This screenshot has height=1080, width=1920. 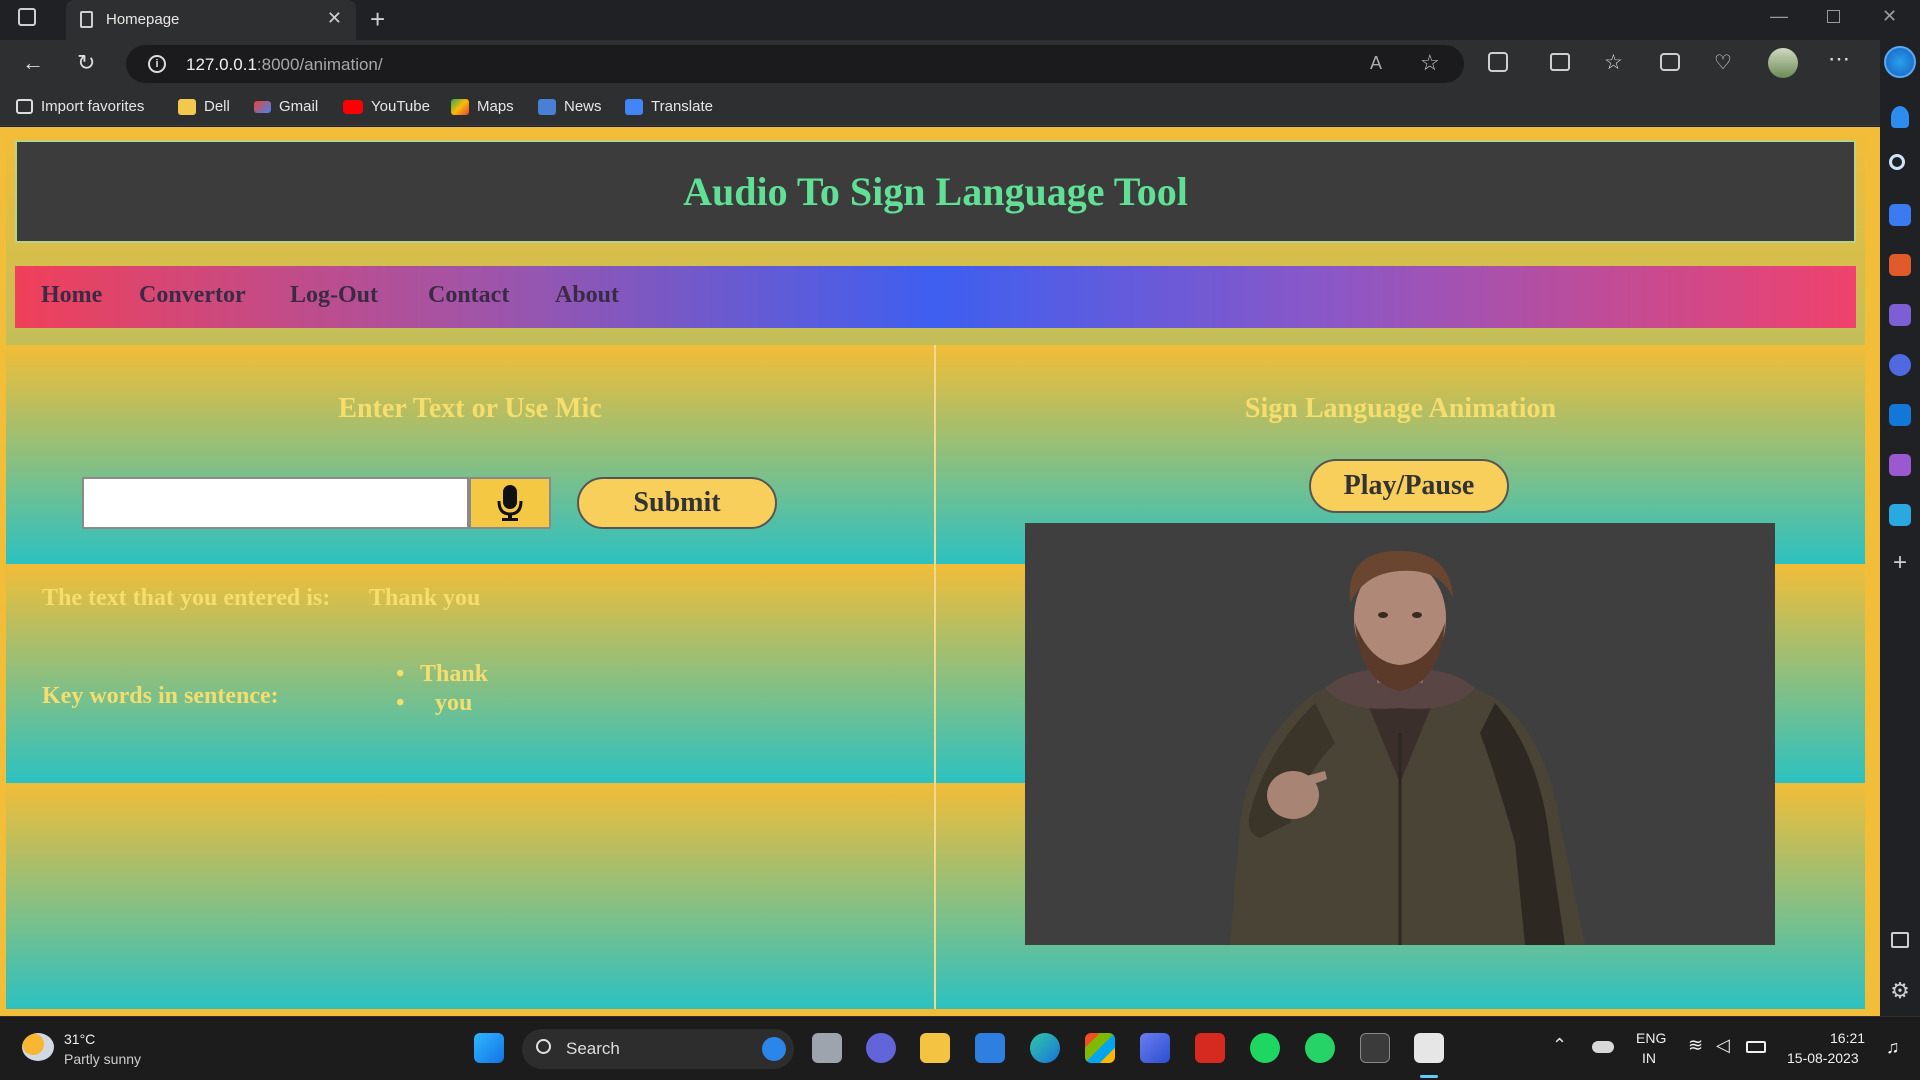 I want to click on search-label: Search, so click(x=593, y=1048).